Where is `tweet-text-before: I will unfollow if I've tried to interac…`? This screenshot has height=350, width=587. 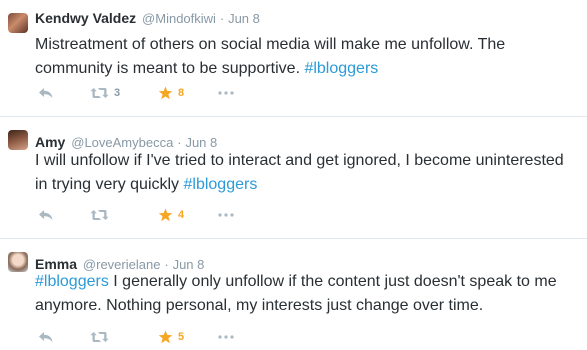 tweet-text-before: I will unfollow if I've tried to interac… is located at coordinates (299, 172).